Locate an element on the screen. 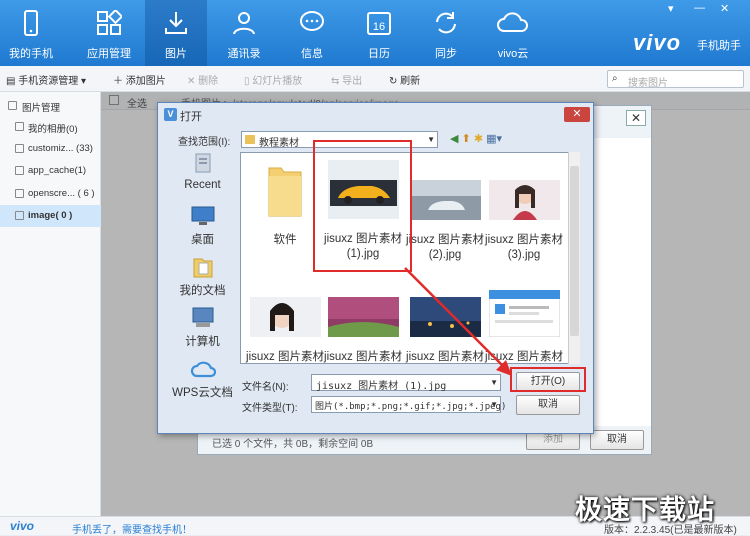 The width and height of the screenshot is (750, 536). nav-label: vivo云 is located at coordinates (513, 54).